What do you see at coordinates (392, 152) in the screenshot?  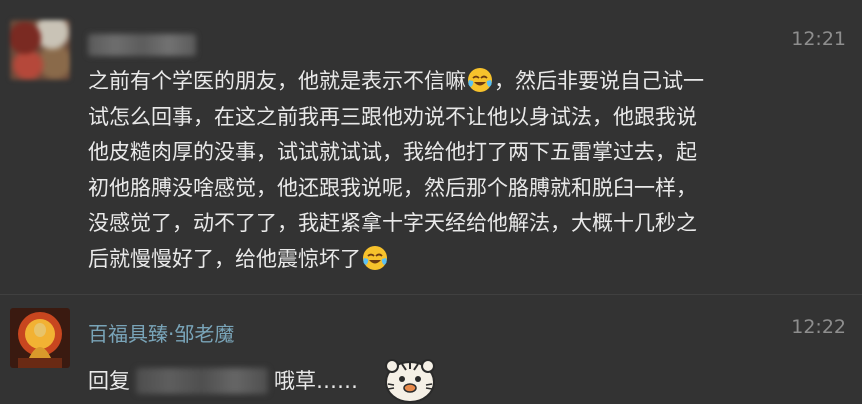 I see `message-line: 他皮糙肉厚的没事，试试就试试，我给他打了两下五雷掌过去，起` at bounding box center [392, 152].